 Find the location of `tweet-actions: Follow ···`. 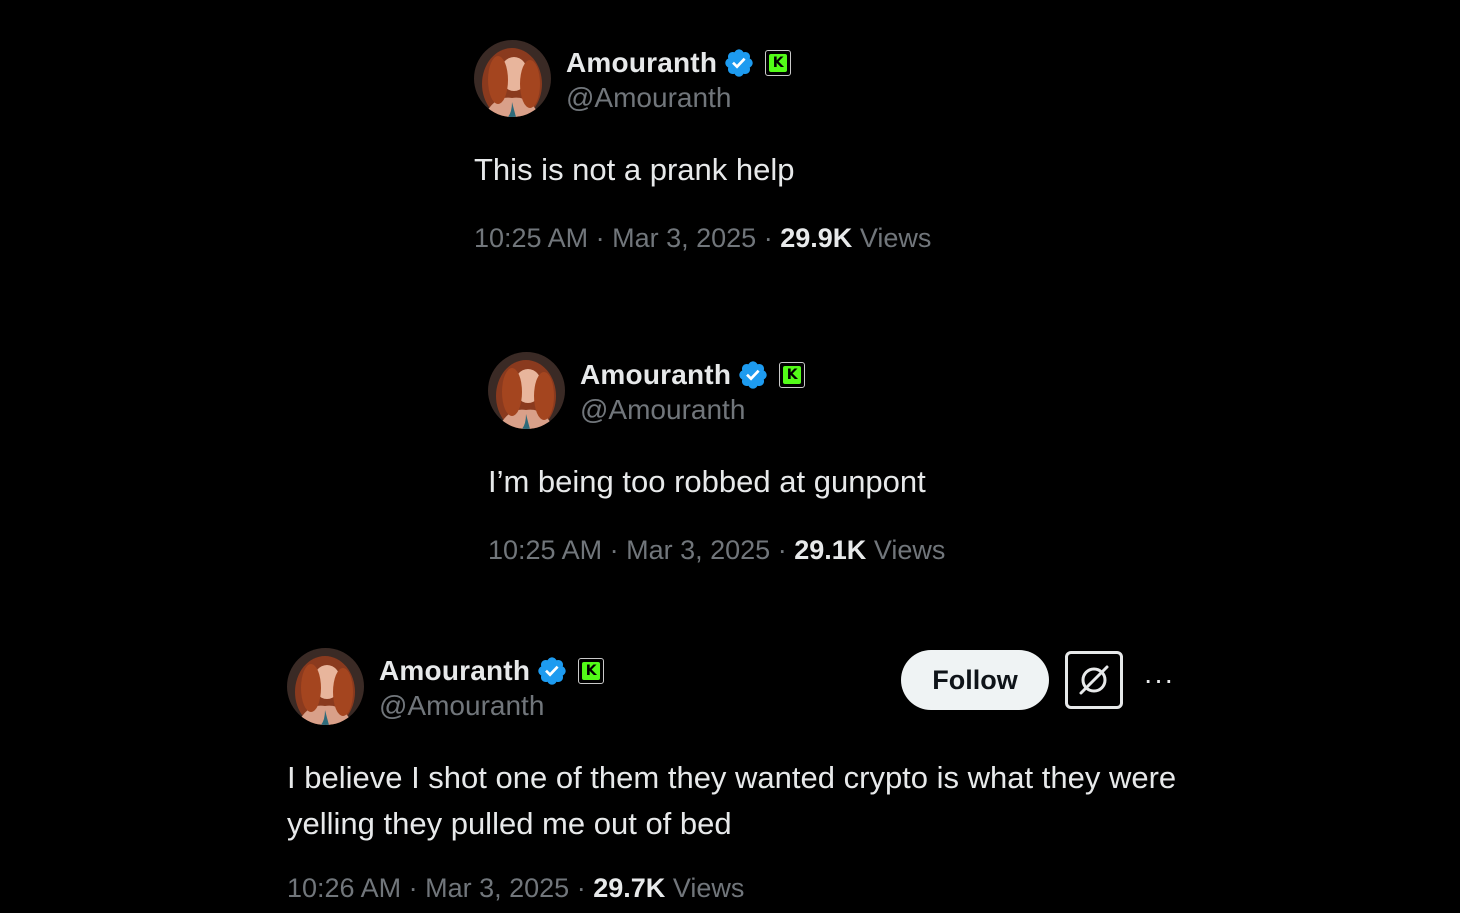

tweet-actions: Follow ··· is located at coordinates (1039, 680).